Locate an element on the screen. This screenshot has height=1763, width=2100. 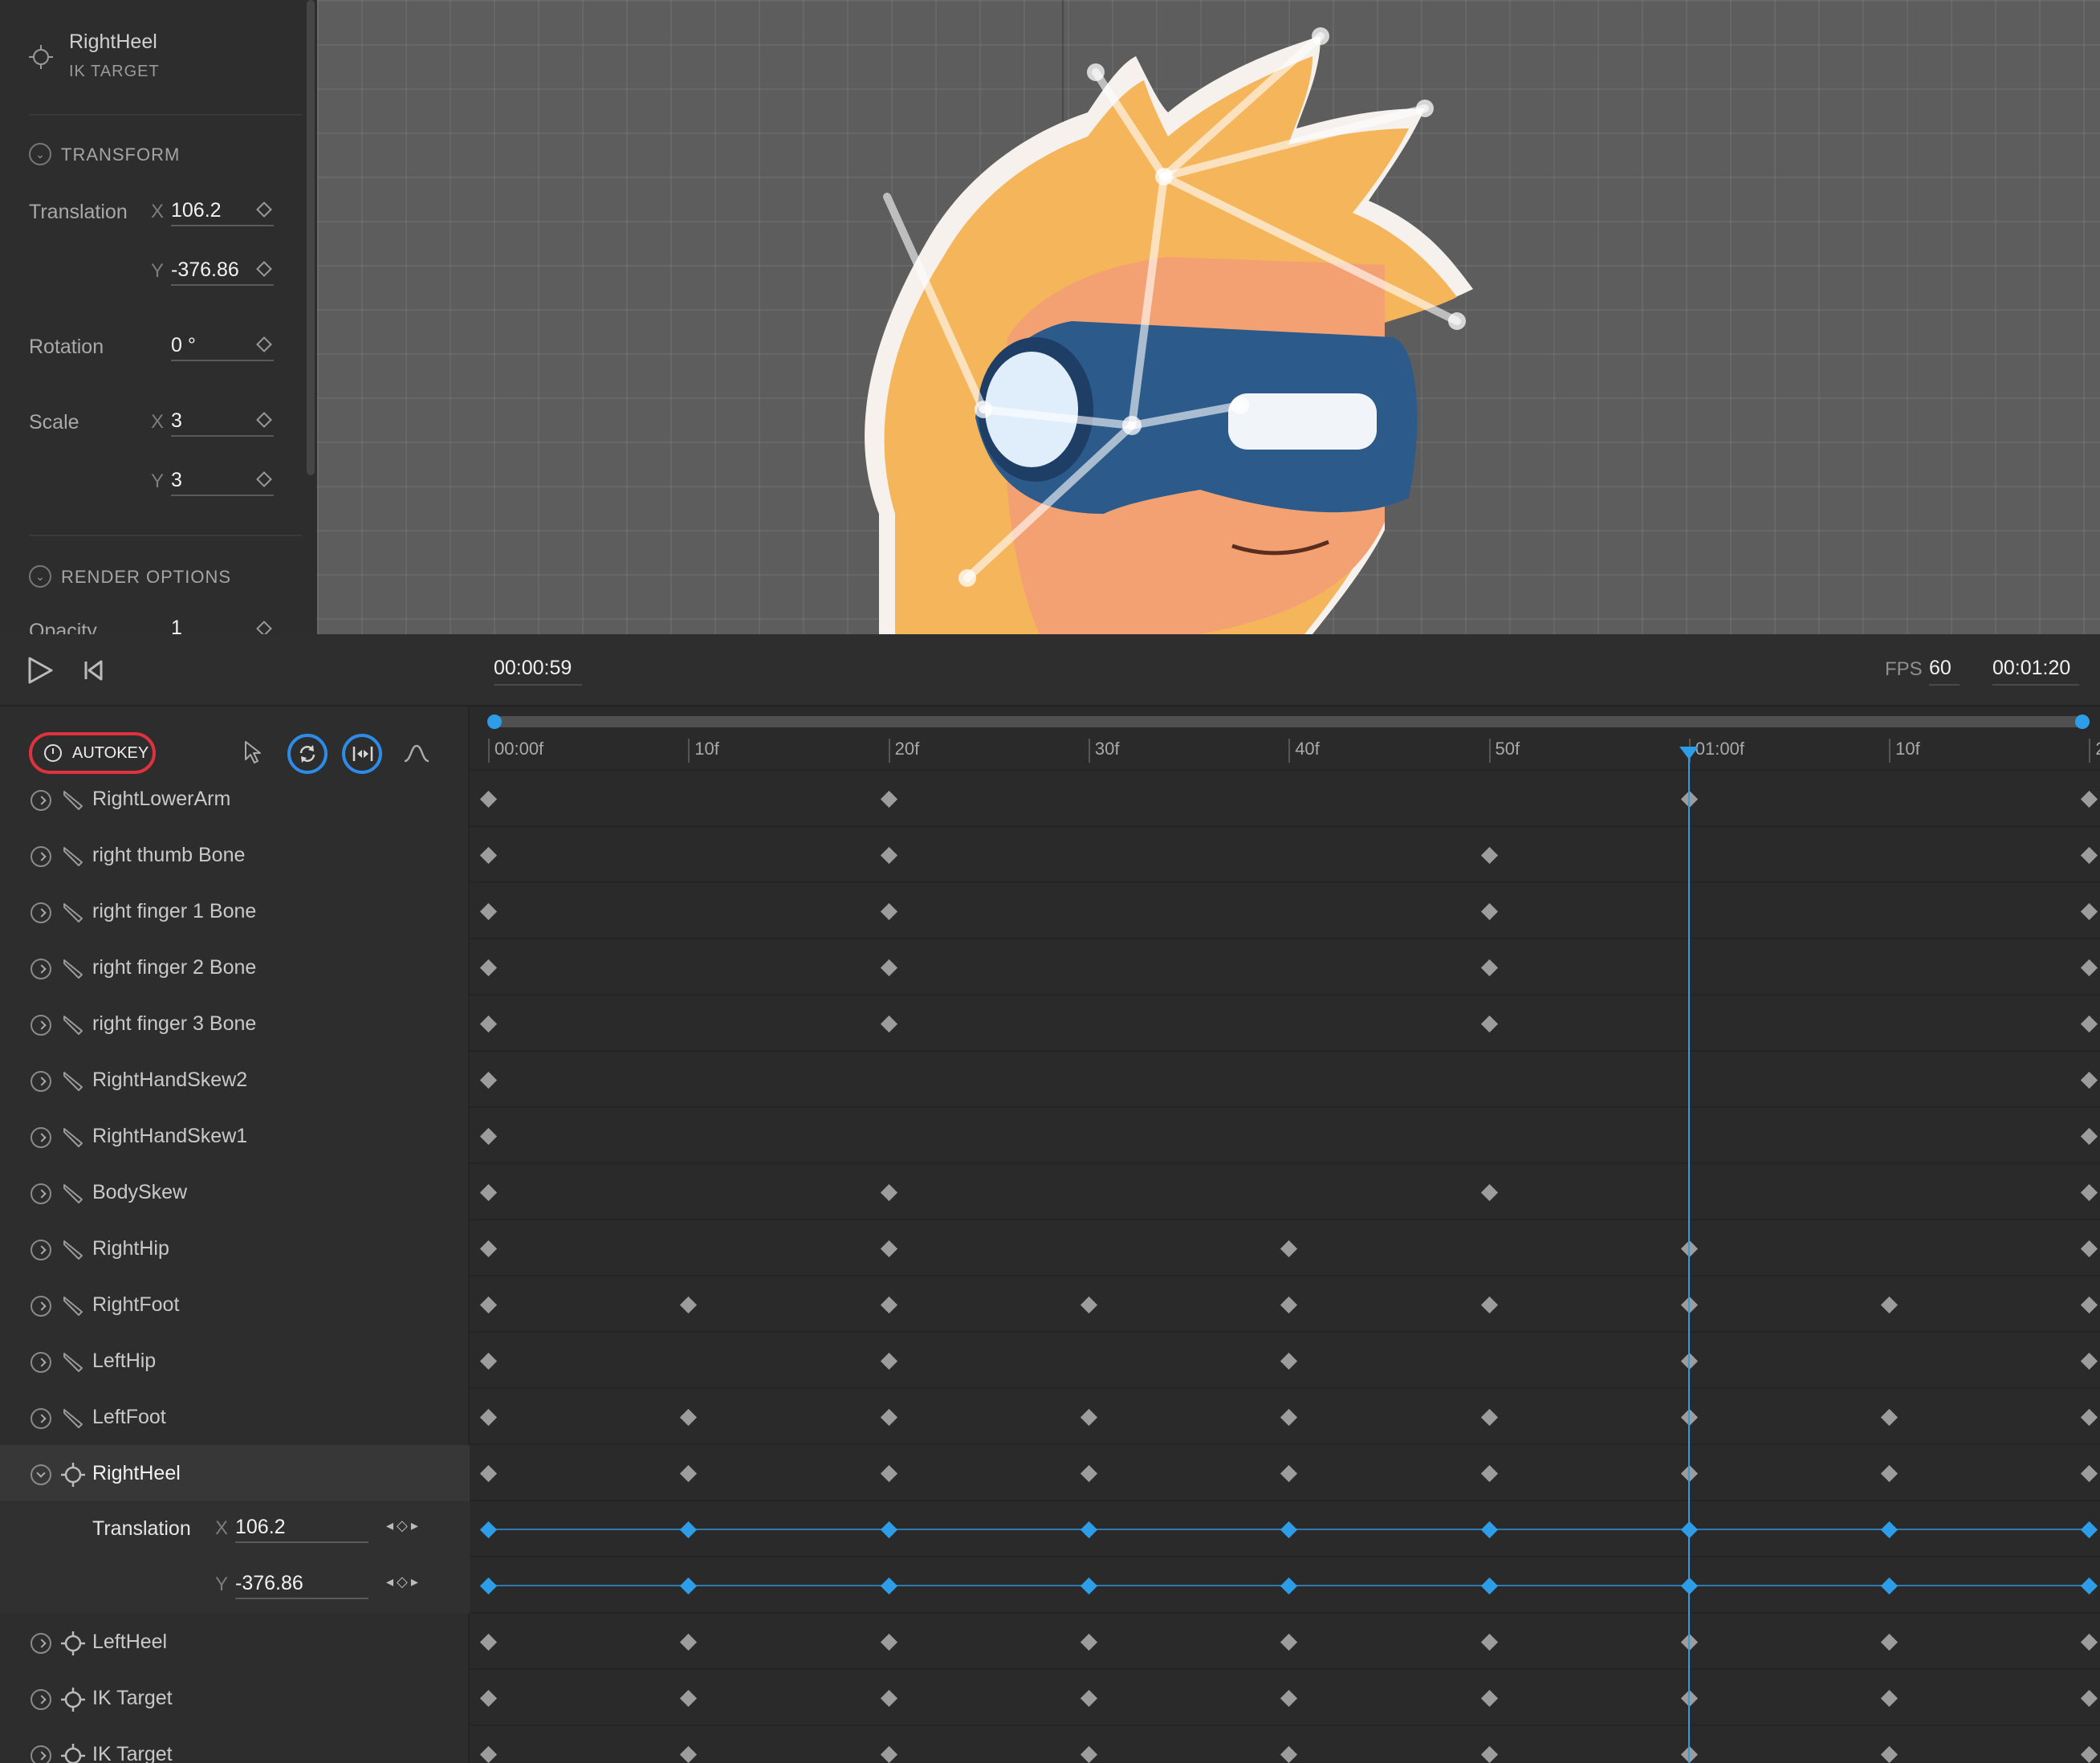
playhead is located at coordinates (1689, 1255).